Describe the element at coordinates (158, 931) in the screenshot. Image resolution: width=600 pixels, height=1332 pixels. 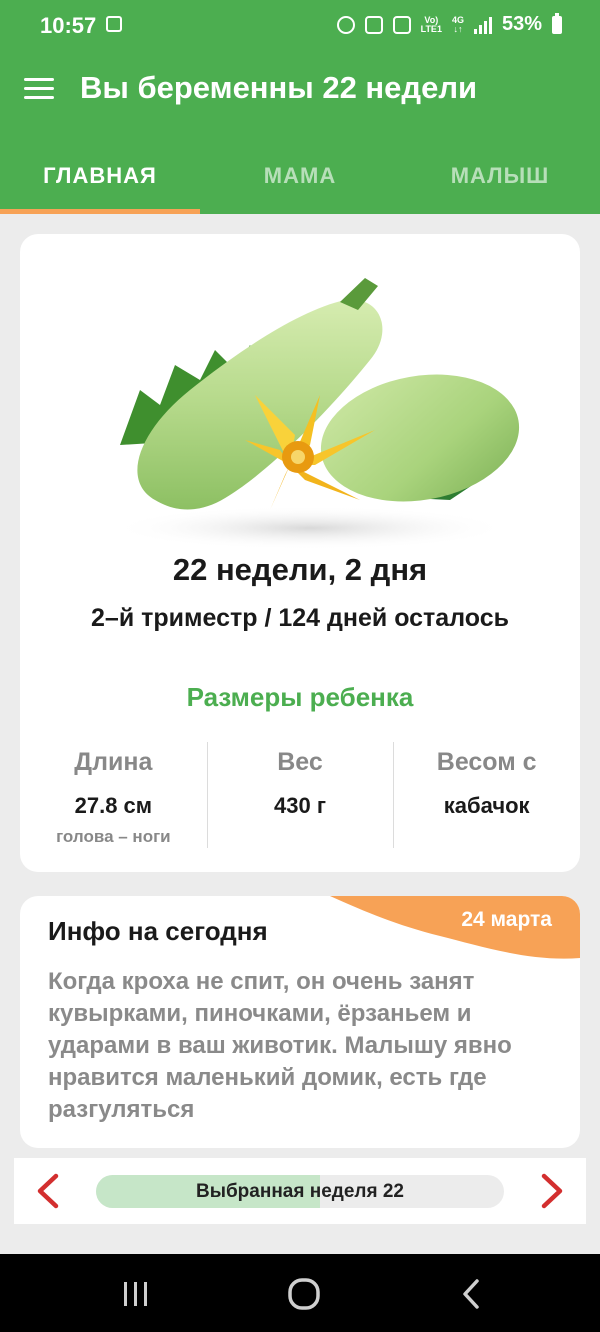
I see `info-title: Инфо на сегодня` at that location.